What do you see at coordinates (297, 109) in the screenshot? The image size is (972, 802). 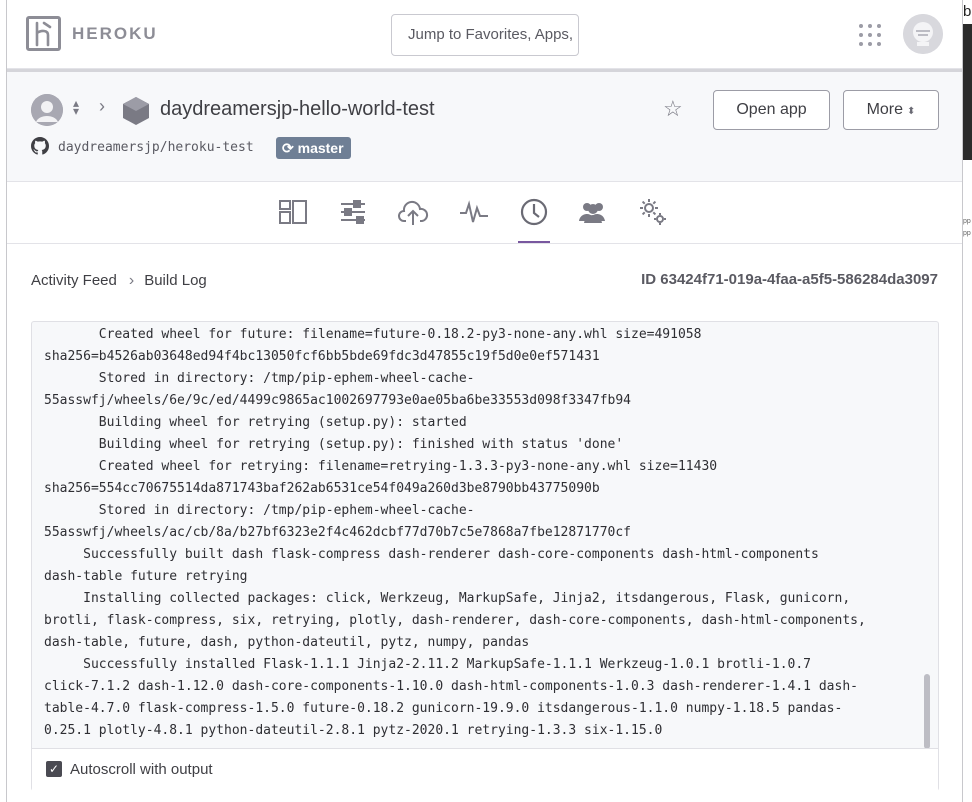 I see `app-name: daydreamersjp-hello-world-test` at bounding box center [297, 109].